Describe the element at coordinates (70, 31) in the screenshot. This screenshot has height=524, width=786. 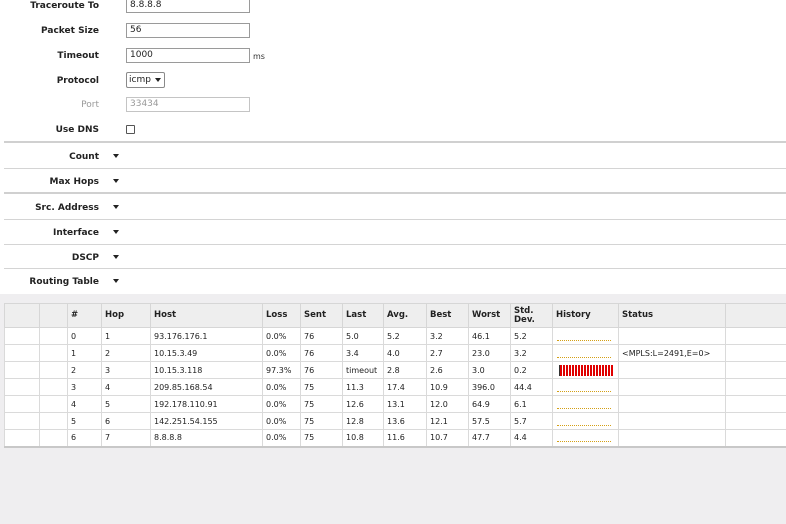
I see `packet-size-label: Packet Size` at that location.